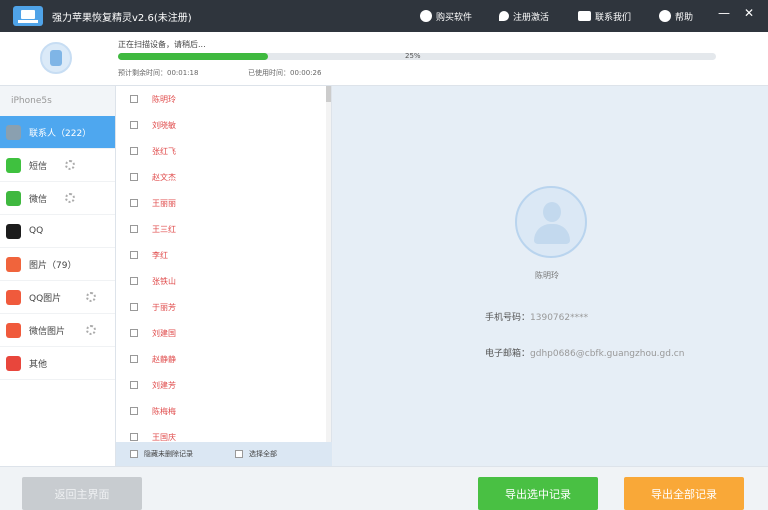  I want to click on list-scrollbar, so click(328, 264).